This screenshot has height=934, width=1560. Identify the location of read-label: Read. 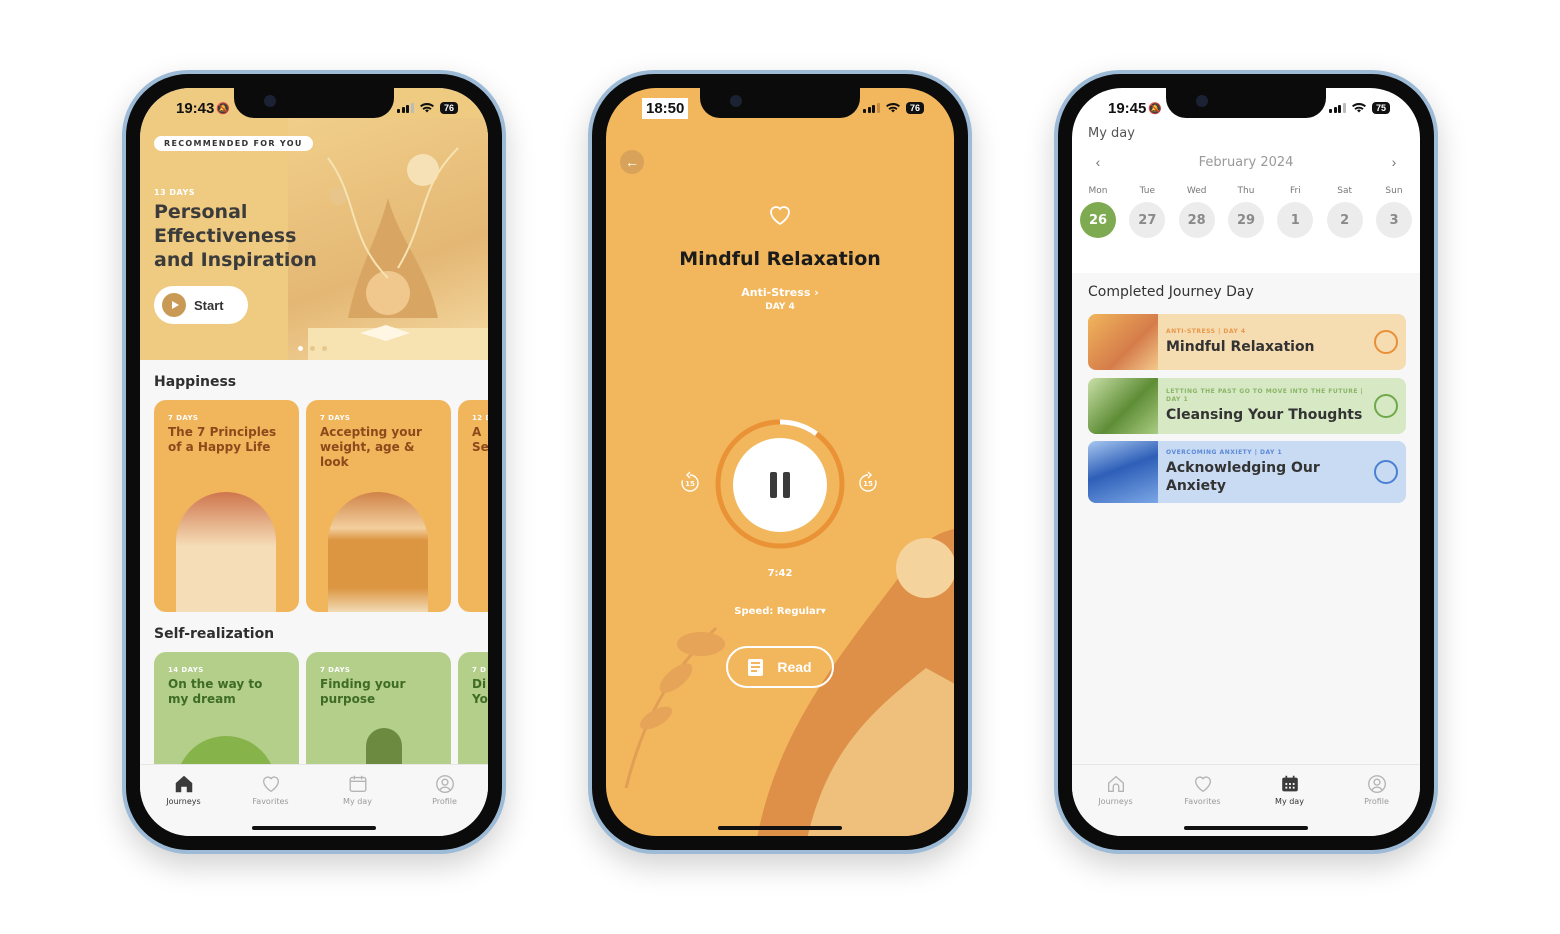
(794, 667).